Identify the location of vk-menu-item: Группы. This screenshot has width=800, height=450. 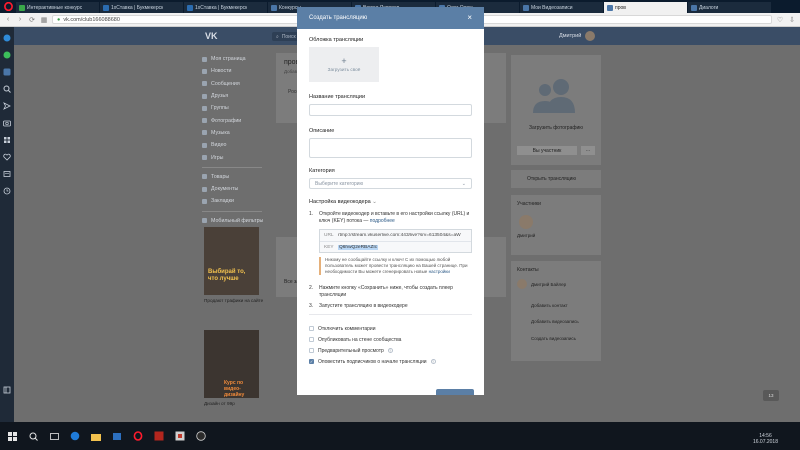
(232, 108).